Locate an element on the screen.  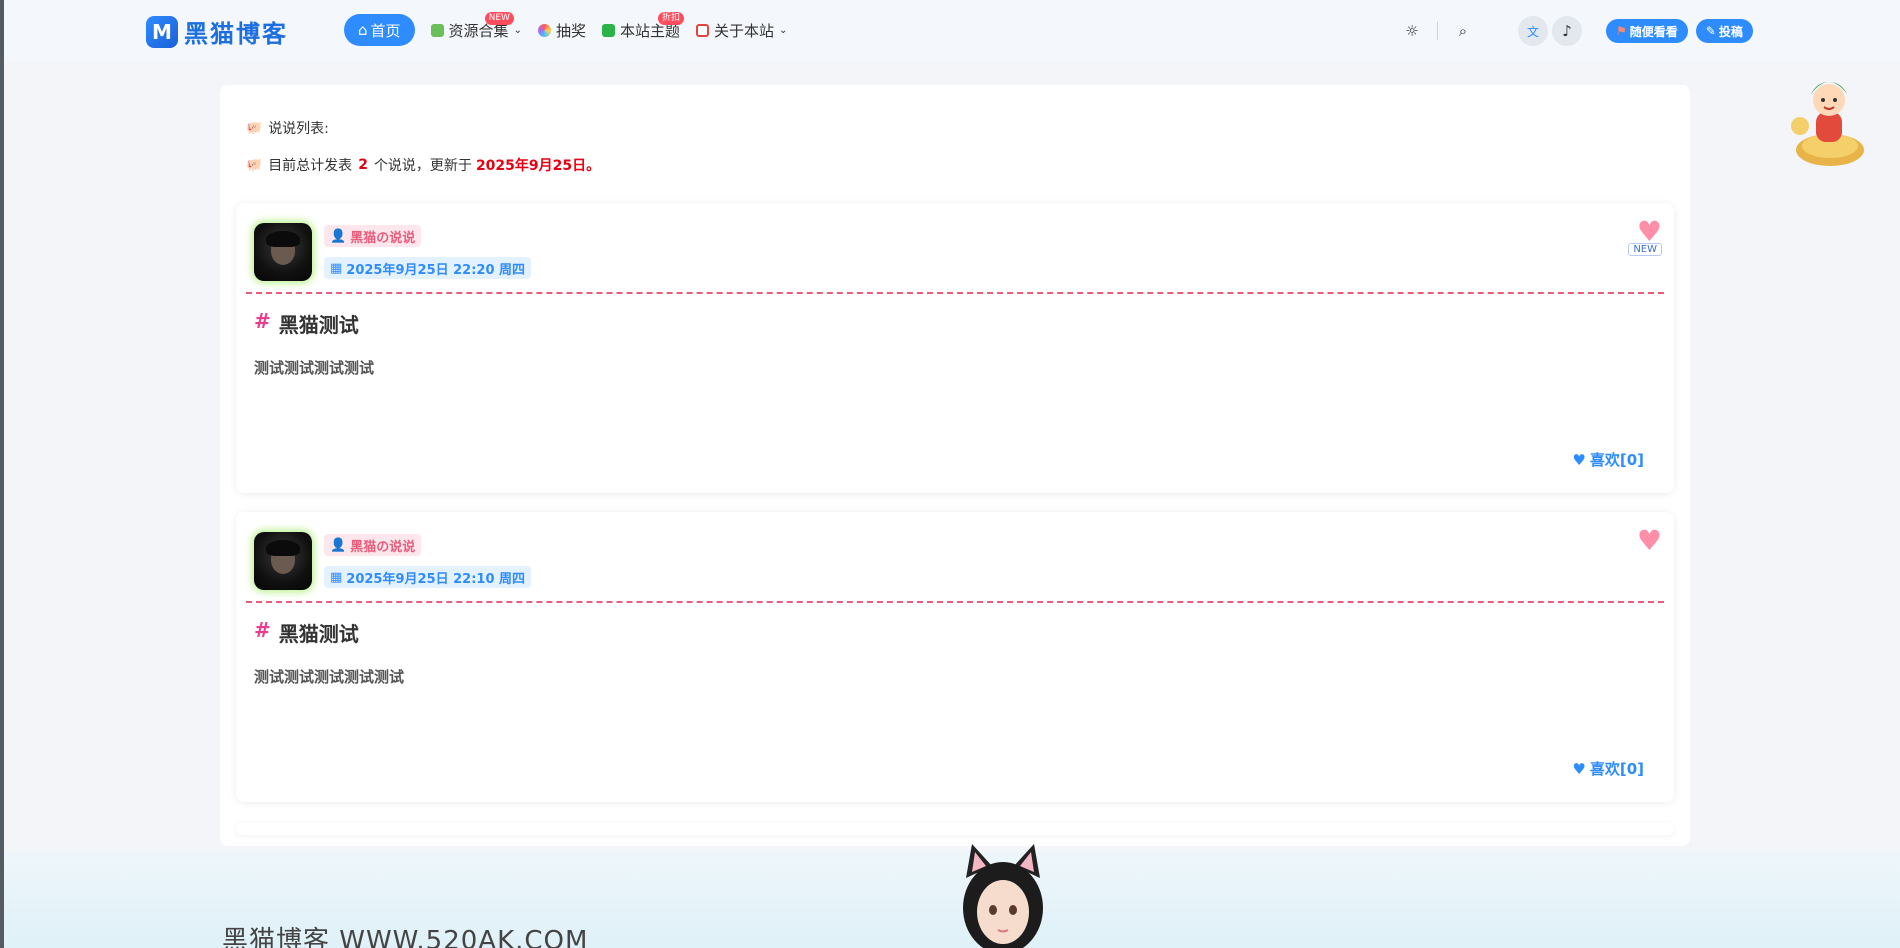
random-browse-button: ⚑ 随便看看 is located at coordinates (1647, 31).